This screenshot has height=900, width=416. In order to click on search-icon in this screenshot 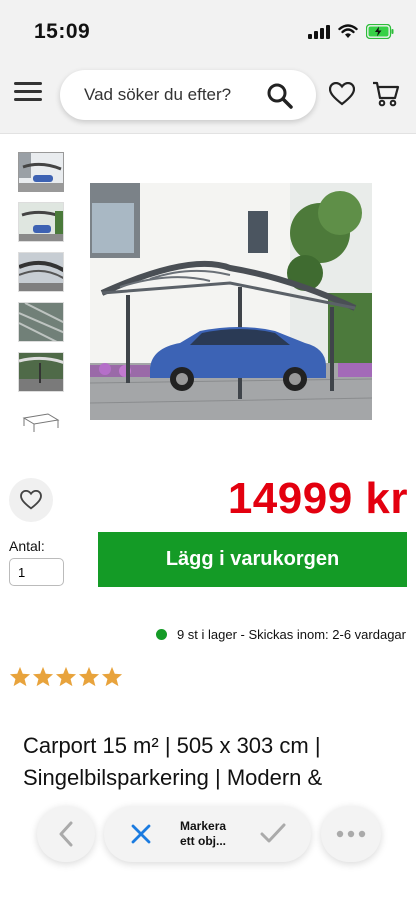, I will do `click(280, 96)`.